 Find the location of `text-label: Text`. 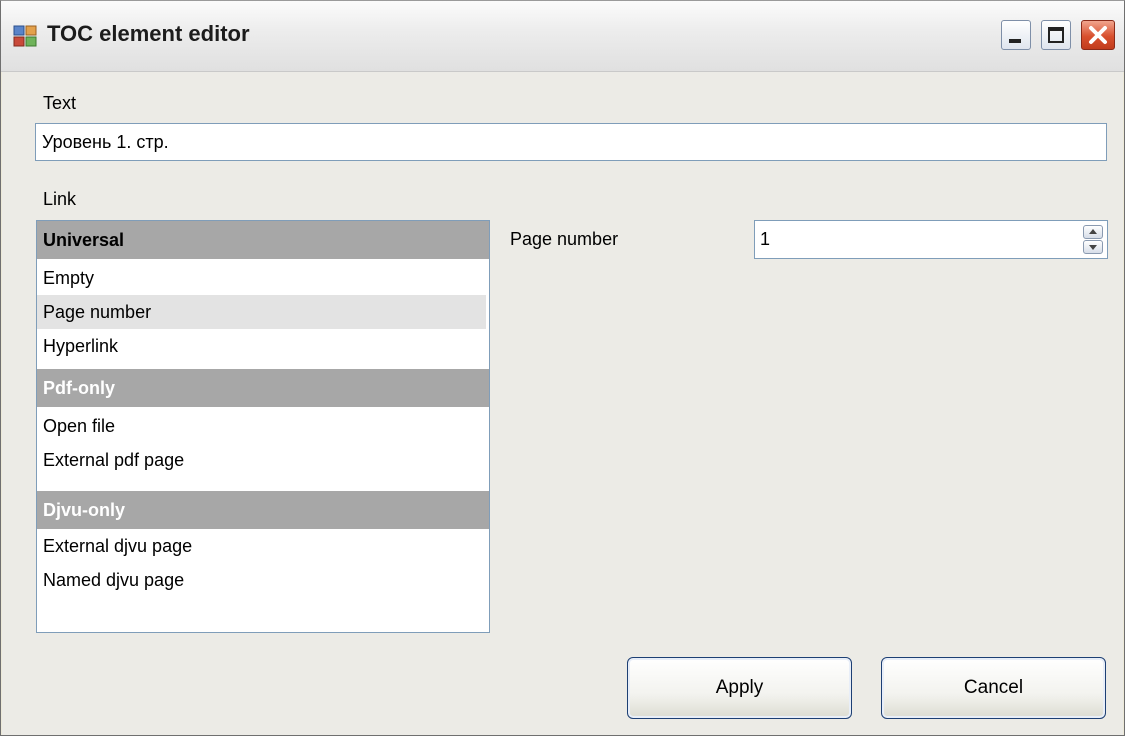

text-label: Text is located at coordinates (60, 103).